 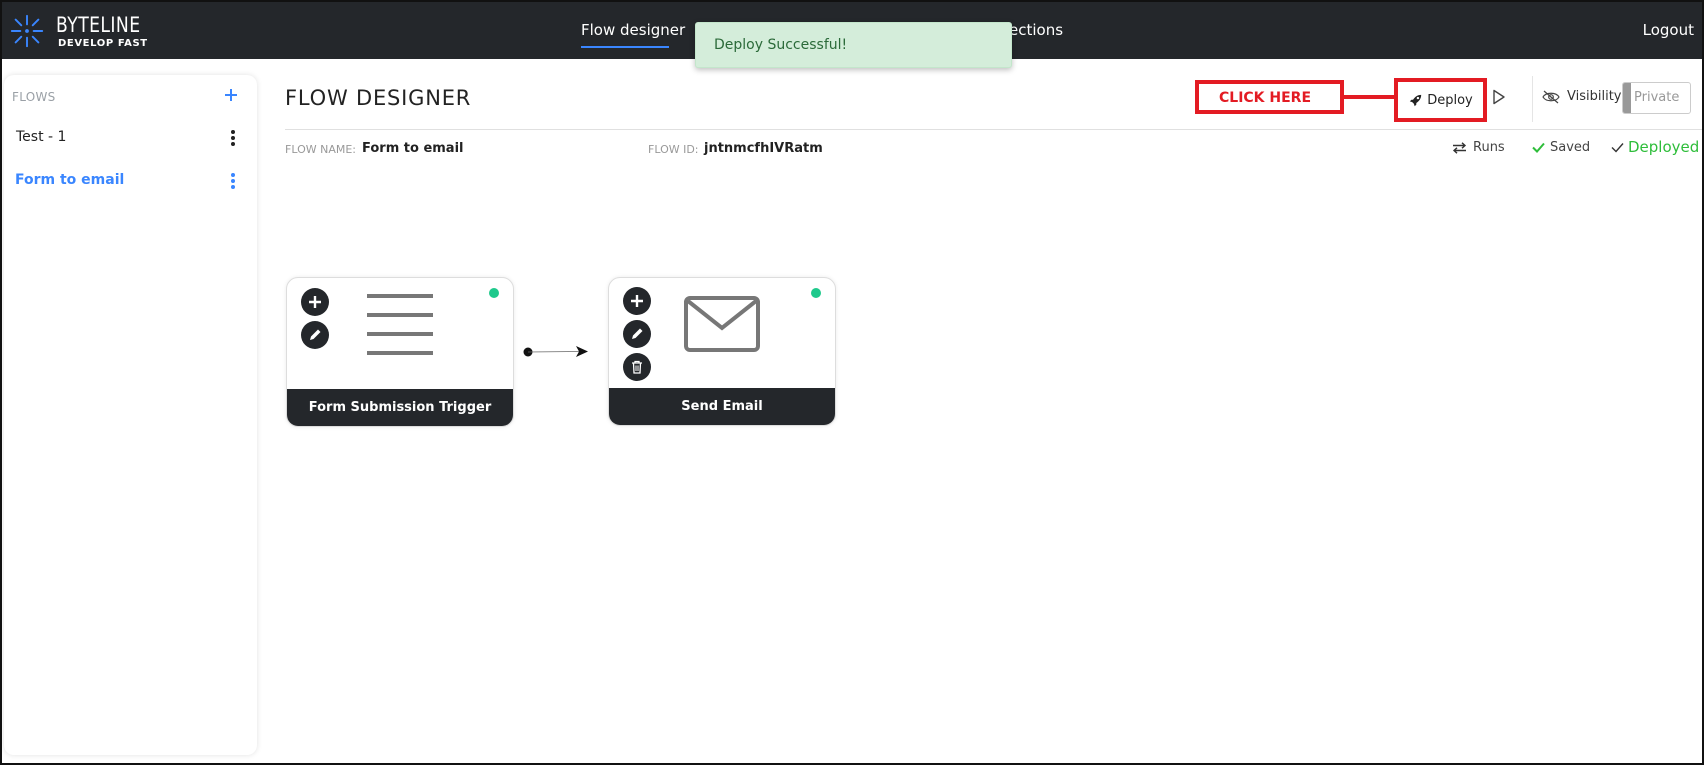 What do you see at coordinates (320, 149) in the screenshot?
I see `flow-name-label: FLOW NAME:` at bounding box center [320, 149].